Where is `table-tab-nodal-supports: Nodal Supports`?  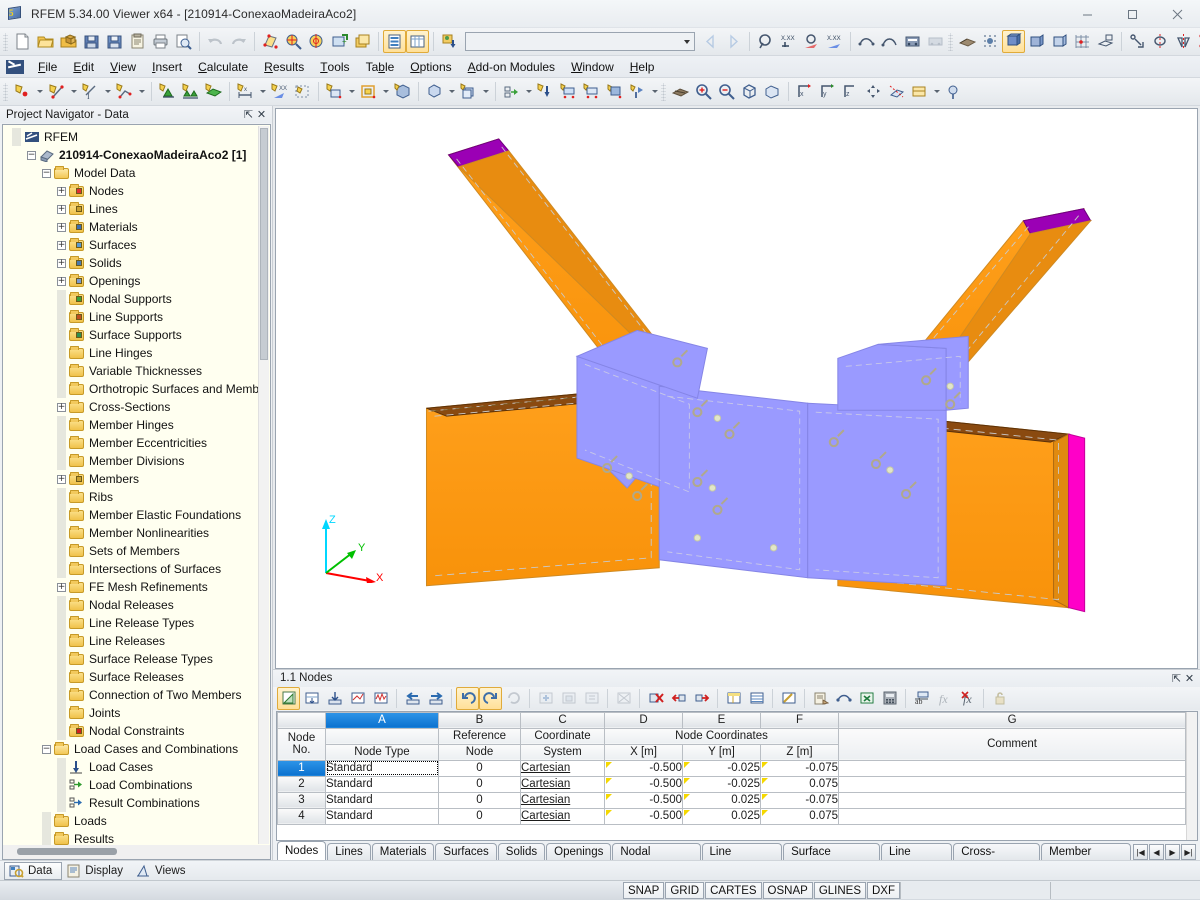
table-tab-nodal-supports: Nodal Supports is located at coordinates (656, 858).